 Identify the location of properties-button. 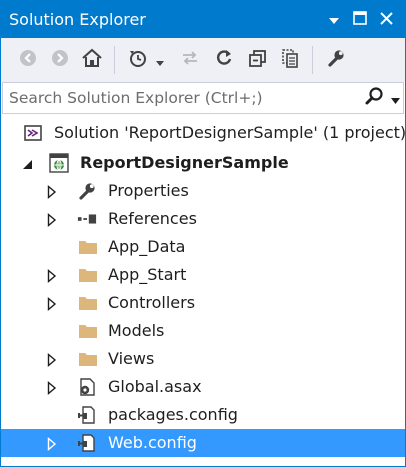
(336, 60).